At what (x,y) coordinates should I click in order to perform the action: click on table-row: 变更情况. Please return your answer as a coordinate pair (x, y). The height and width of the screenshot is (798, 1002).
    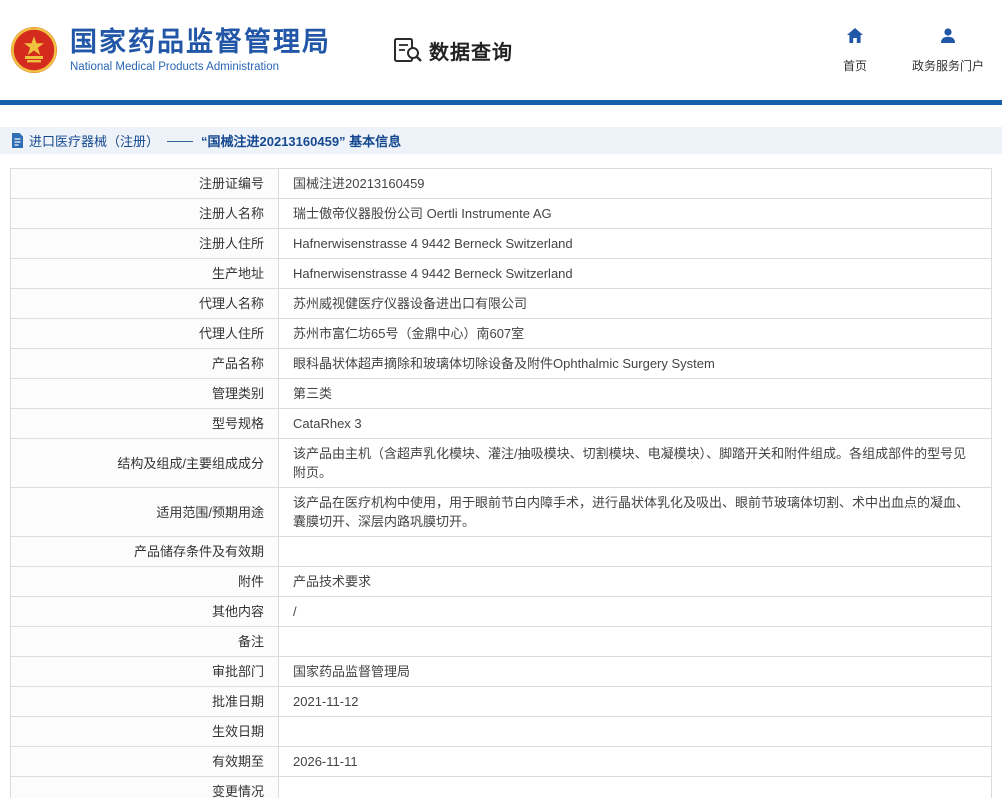
    Looking at the image, I should click on (501, 787).